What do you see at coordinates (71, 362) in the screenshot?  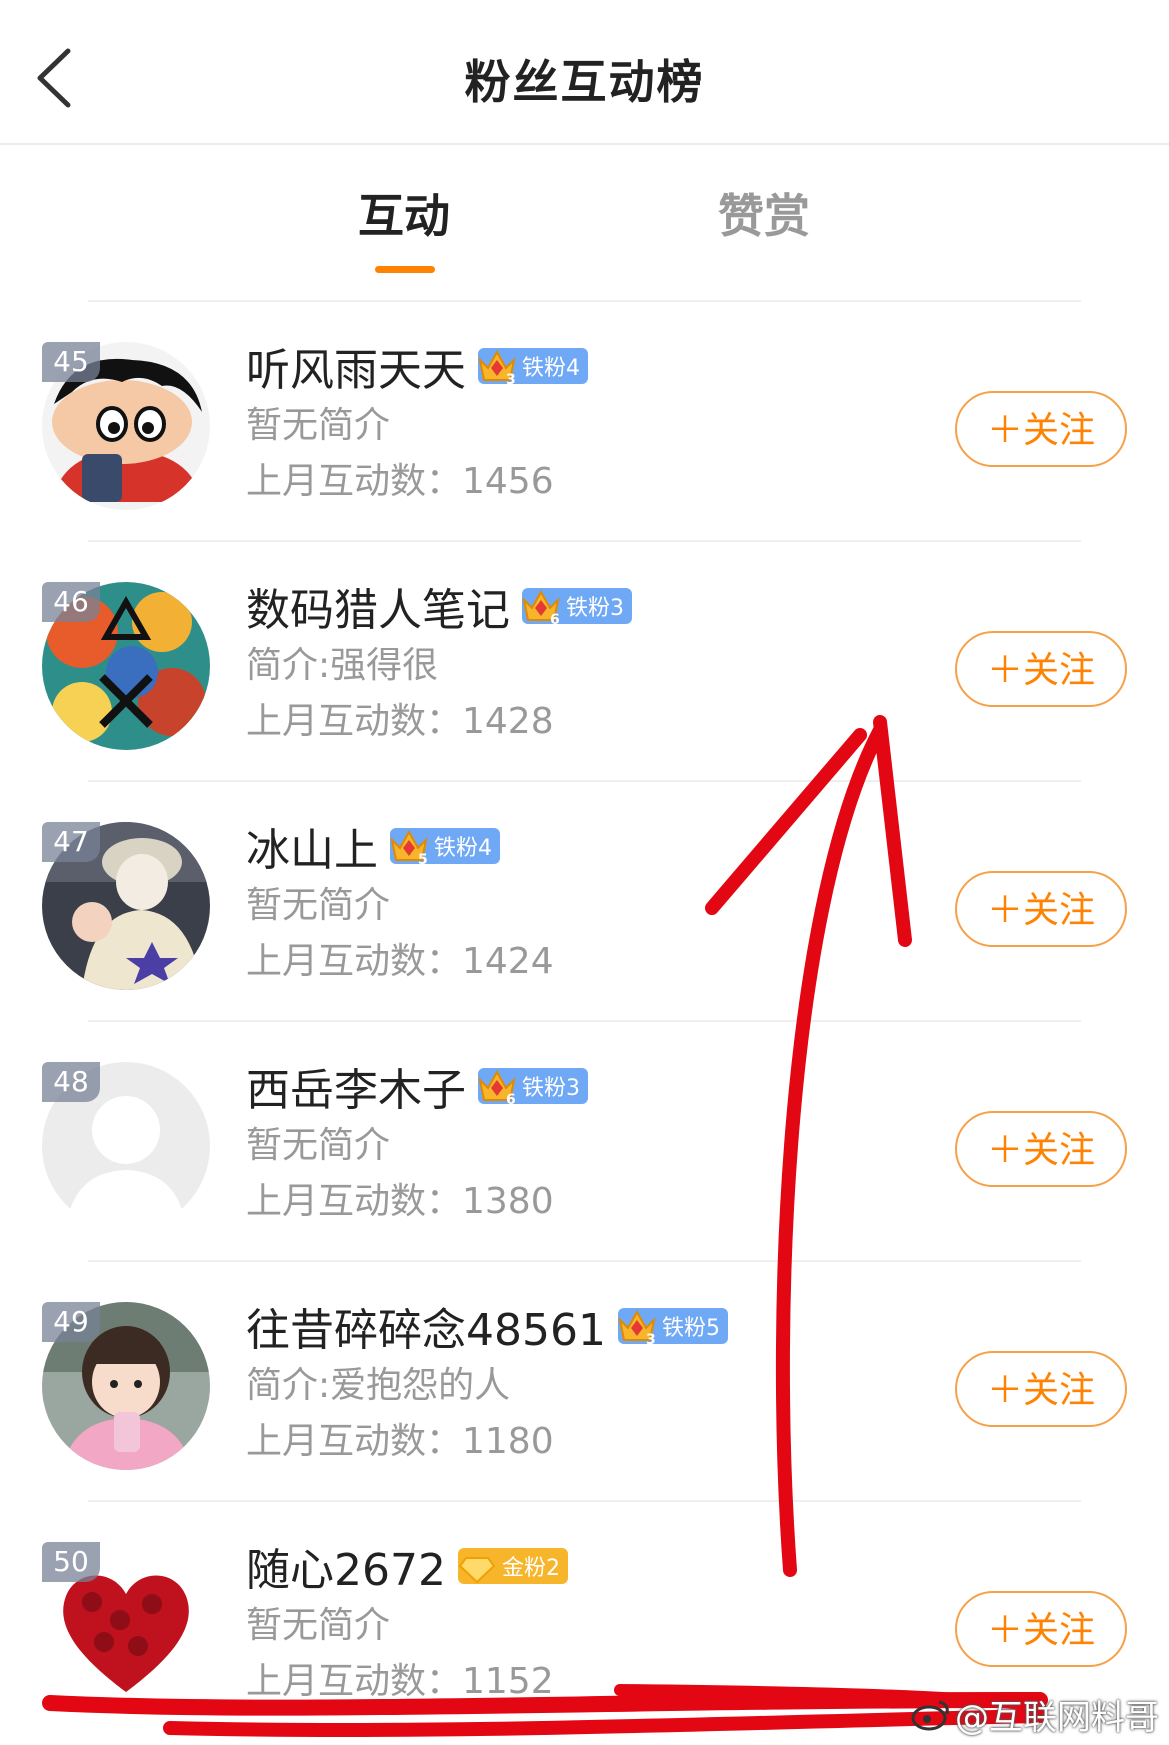 I see `rank-badge: 45` at bounding box center [71, 362].